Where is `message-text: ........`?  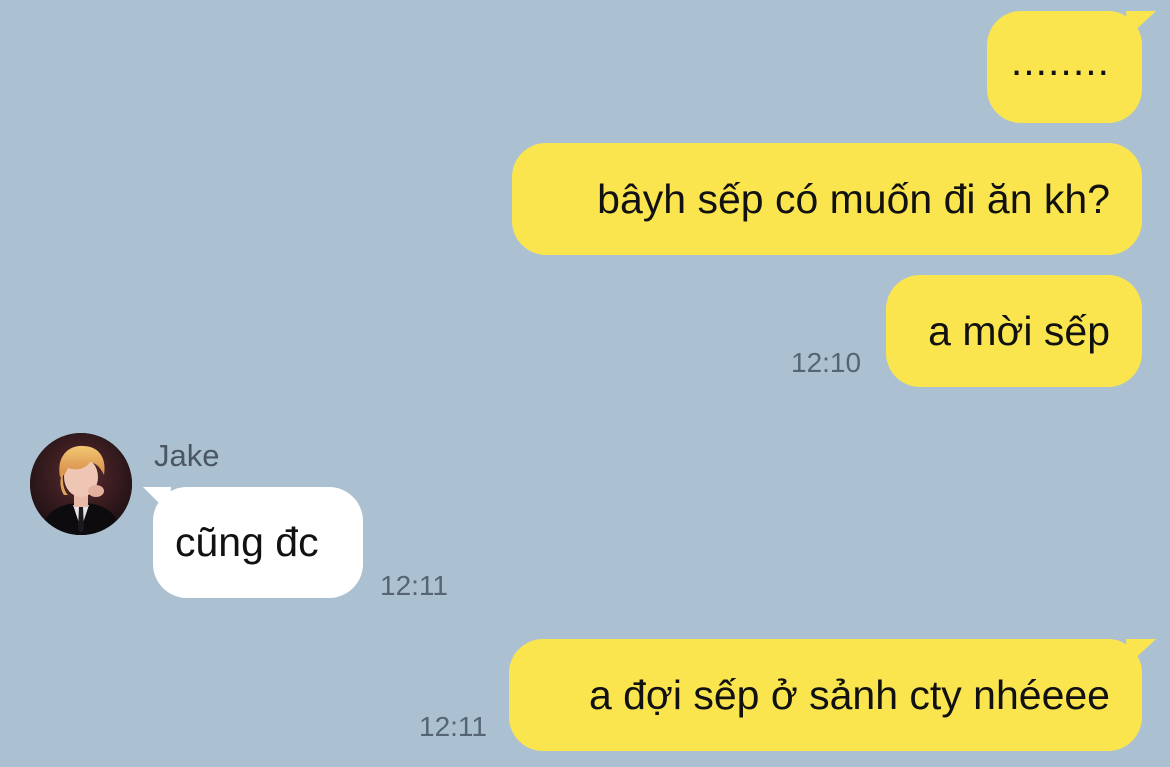 message-text: ........ is located at coordinates (1060, 60).